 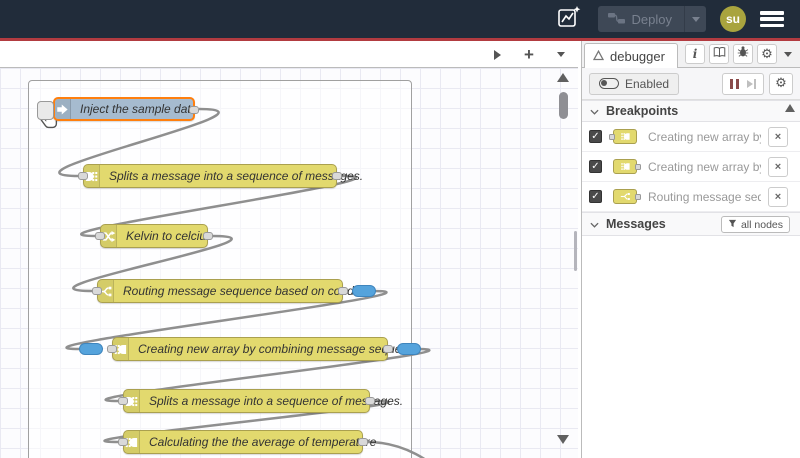 What do you see at coordinates (400, 19) in the screenshot?
I see `header-bar: Deploy su` at bounding box center [400, 19].